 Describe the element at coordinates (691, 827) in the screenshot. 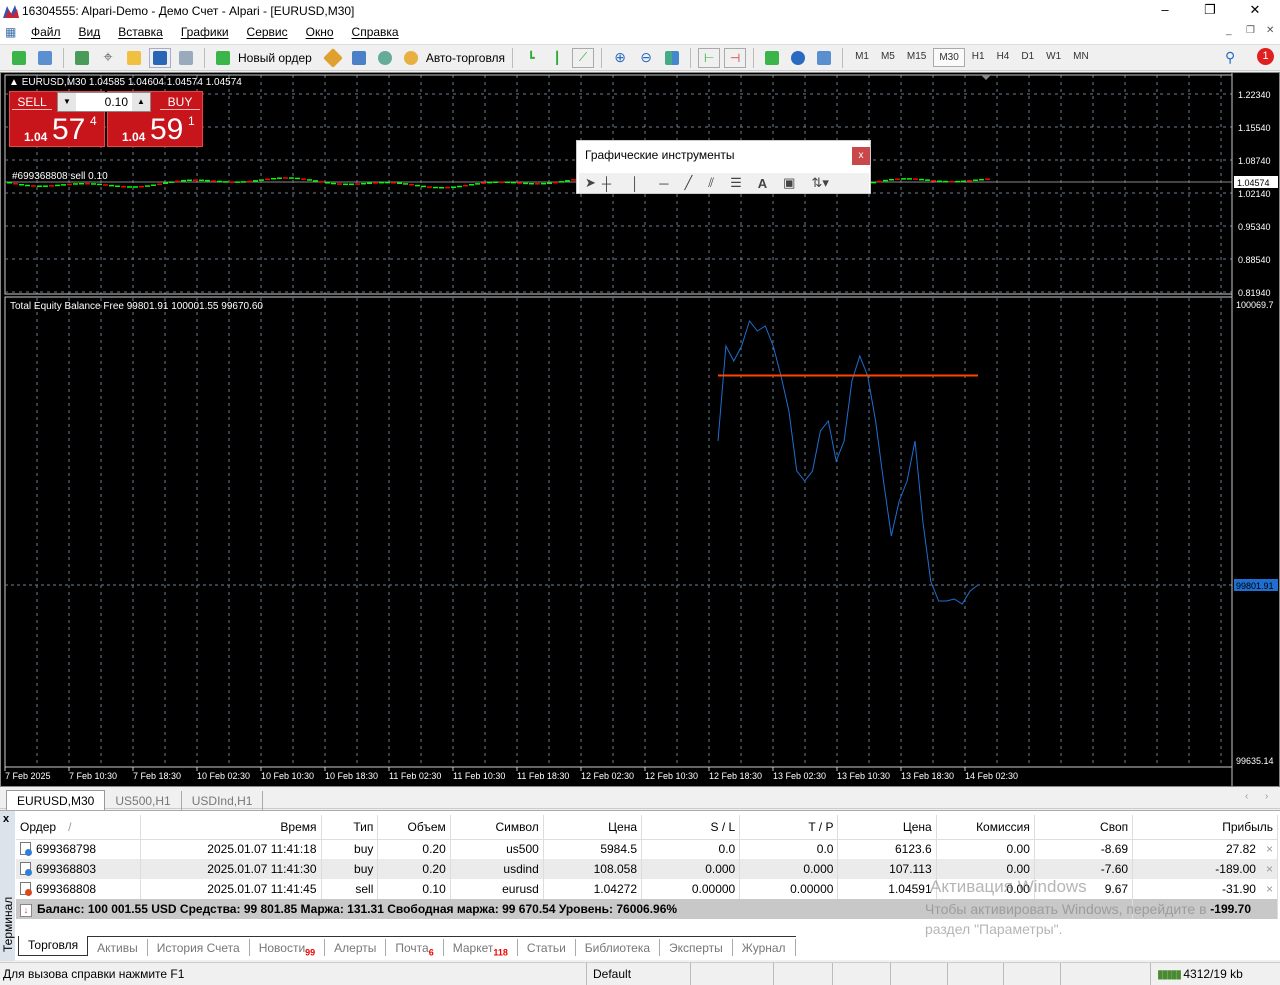

I see `column-header: S / L` at that location.